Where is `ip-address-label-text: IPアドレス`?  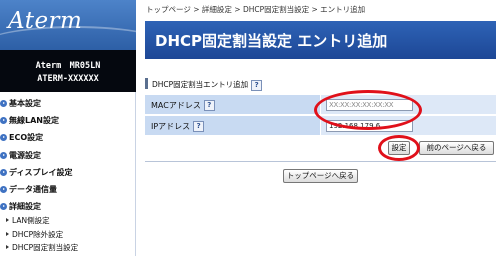
ip-address-label-text: IPアドレス is located at coordinates (171, 126).